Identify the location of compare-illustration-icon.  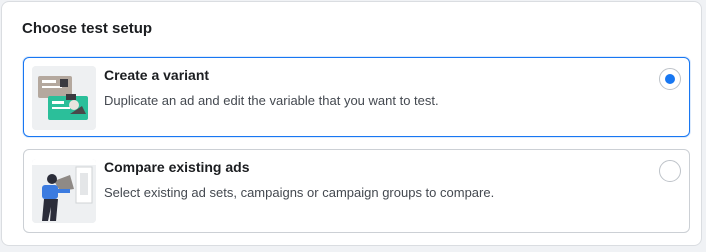
(64, 191).